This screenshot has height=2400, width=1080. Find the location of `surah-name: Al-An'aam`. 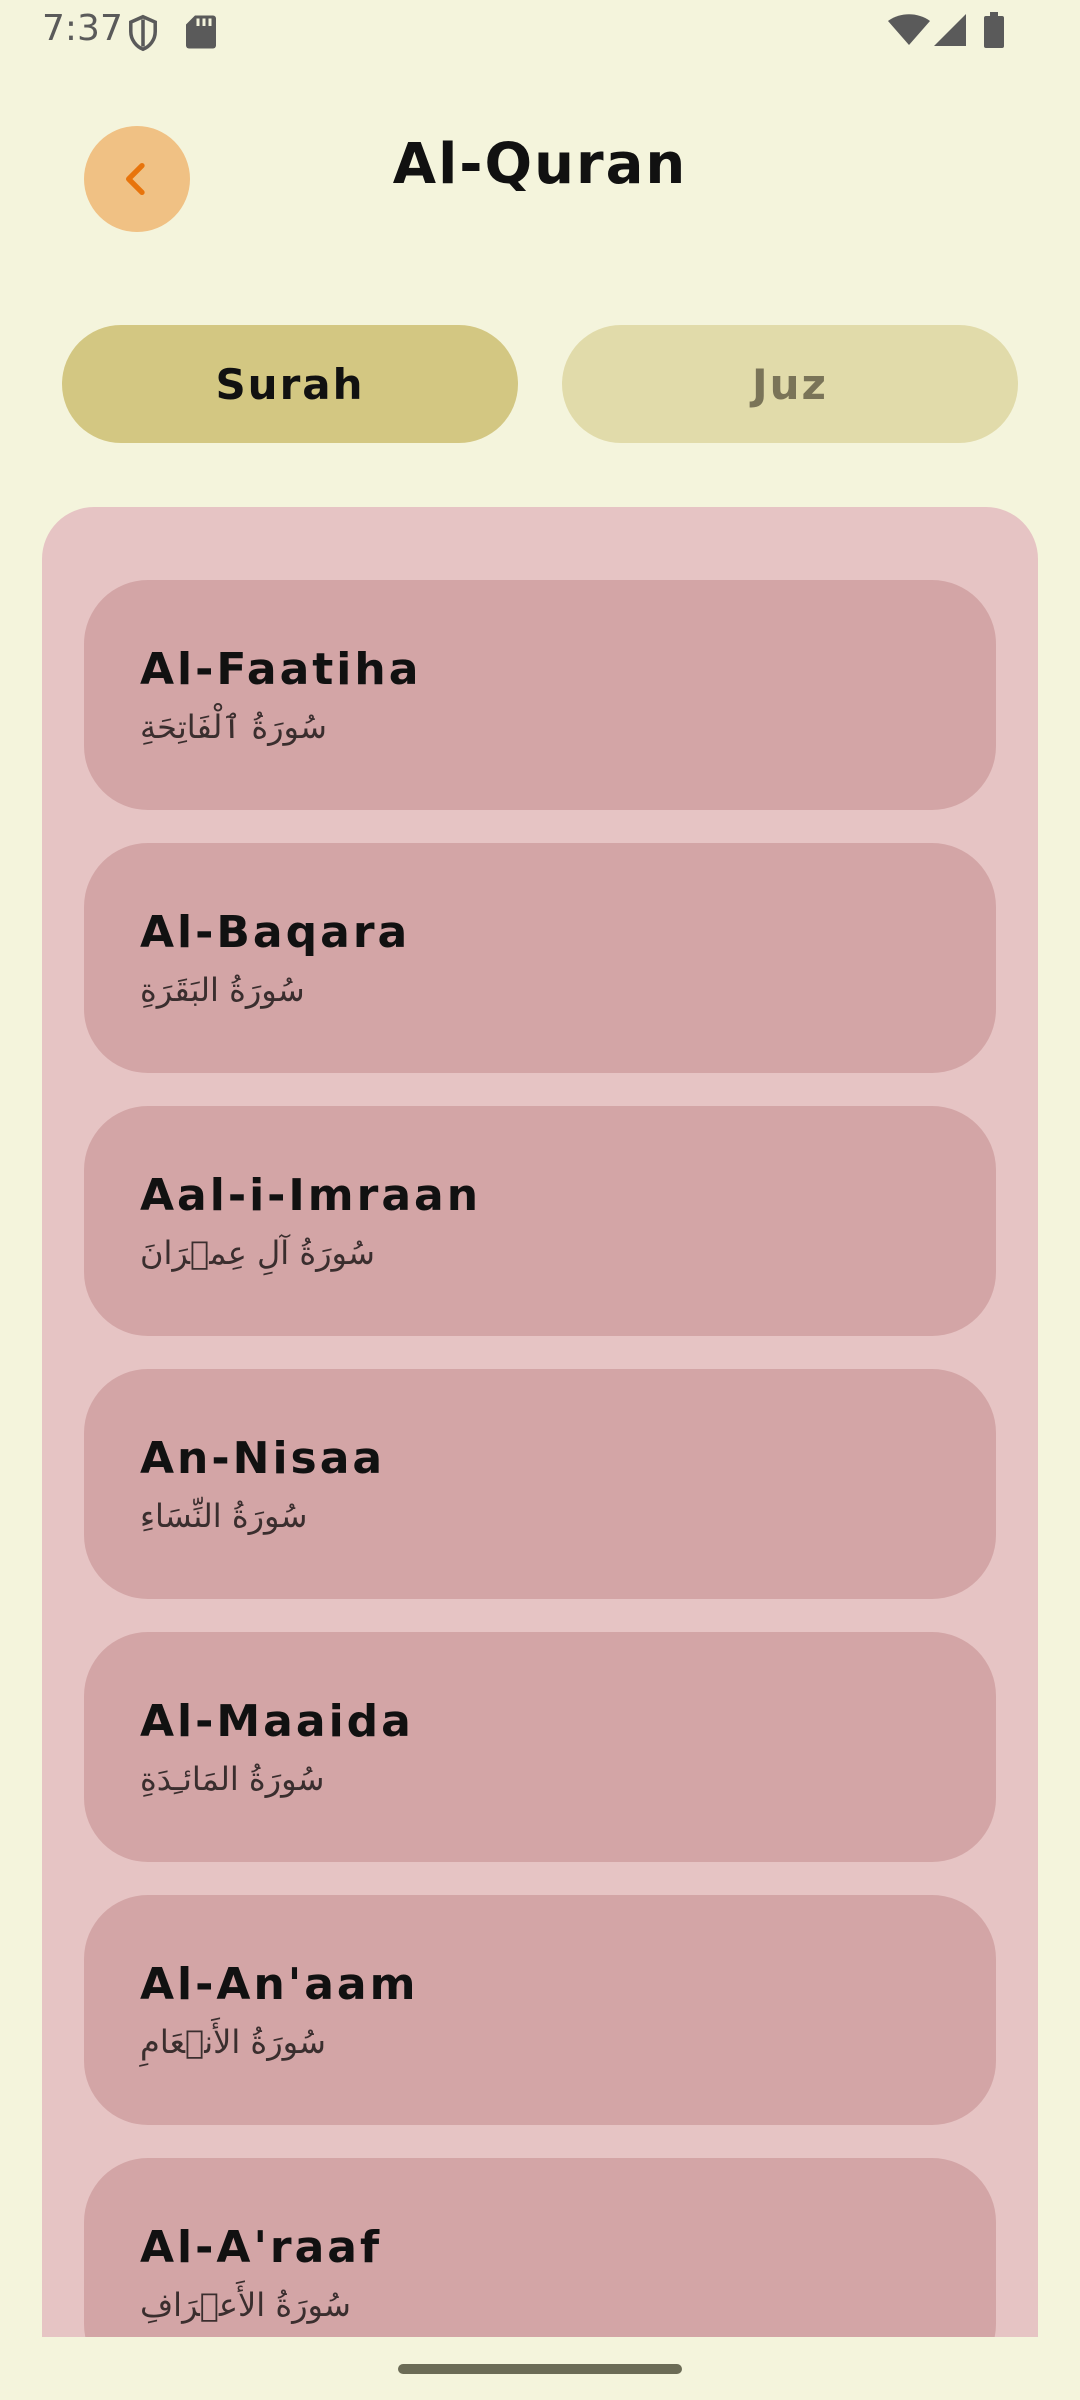

surah-name: Al-An'aam is located at coordinates (279, 1984).